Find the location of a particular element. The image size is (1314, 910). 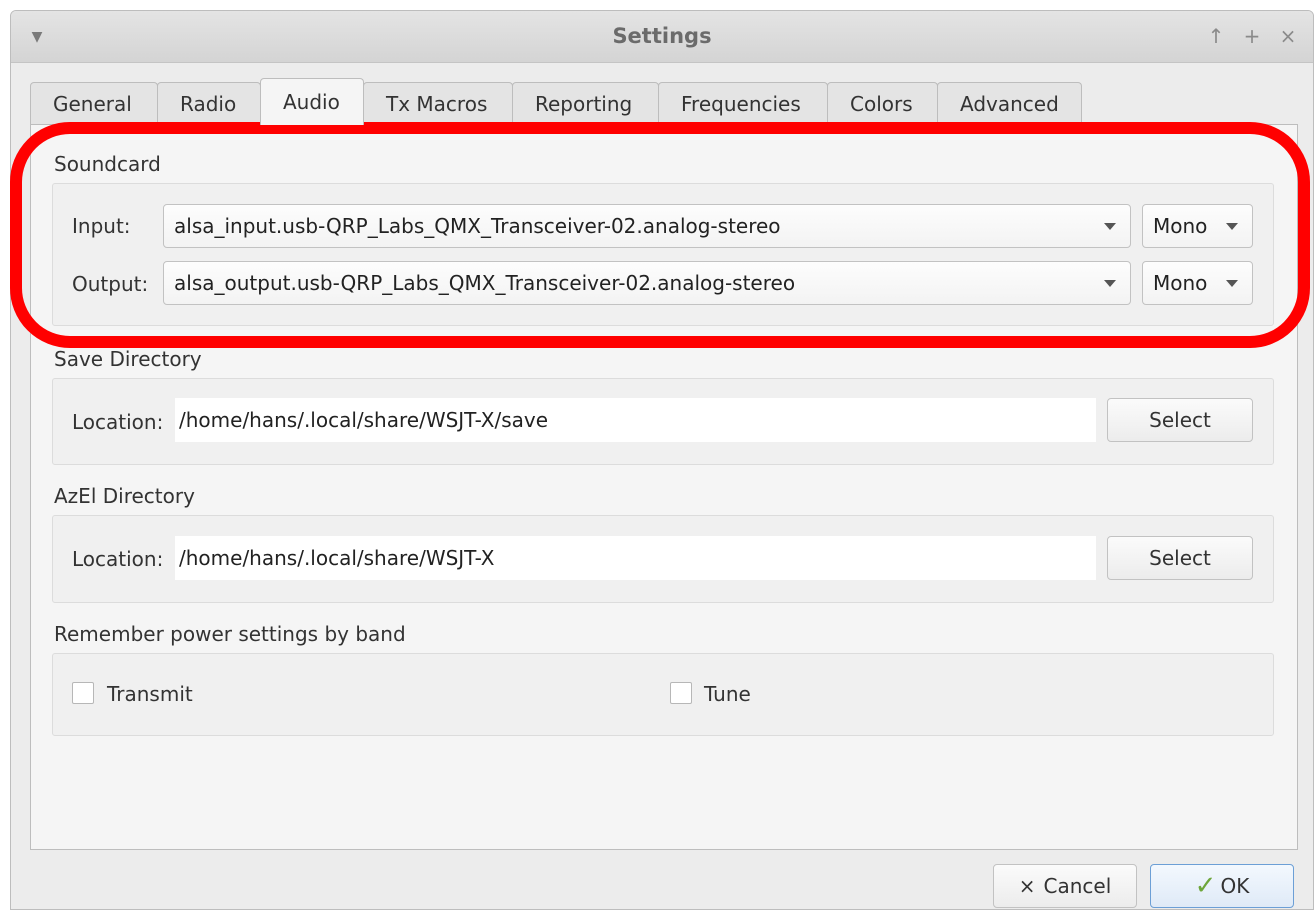

tune-checkbox is located at coordinates (681, 693).